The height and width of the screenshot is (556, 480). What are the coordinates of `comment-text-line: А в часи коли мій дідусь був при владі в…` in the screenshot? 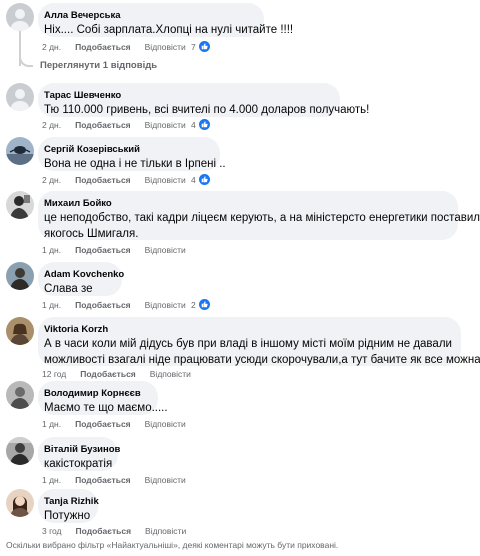 It's located at (248, 344).